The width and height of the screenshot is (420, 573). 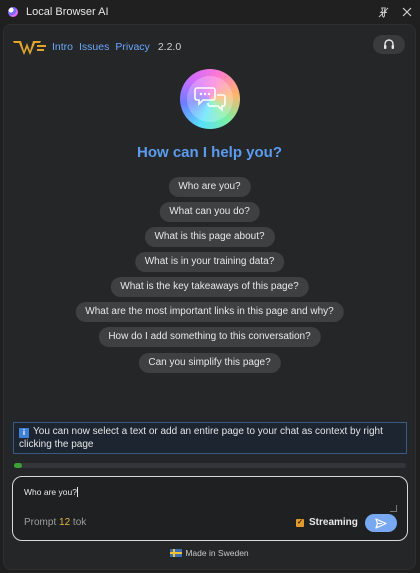 What do you see at coordinates (210, 12) in the screenshot?
I see `title-bar: Local Browser AI` at bounding box center [210, 12].